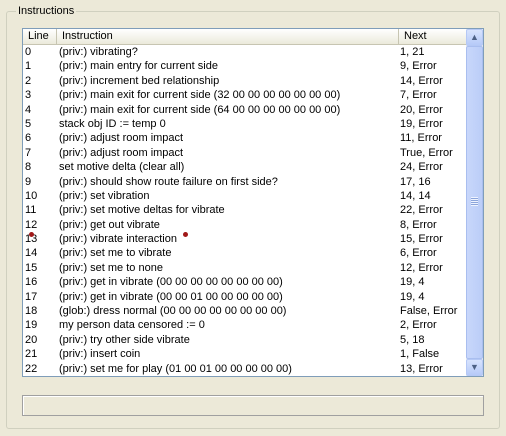  Describe the element at coordinates (426, 152) in the screenshot. I see `cell-next: True, Error` at that location.